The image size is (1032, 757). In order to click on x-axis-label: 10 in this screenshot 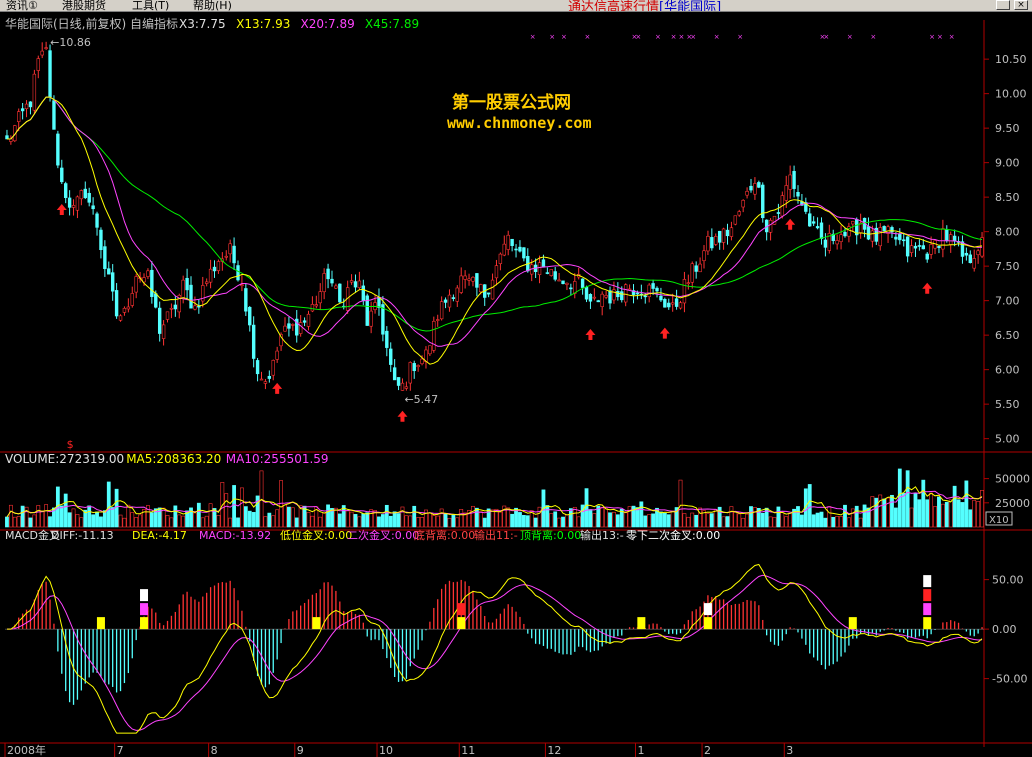, I will do `click(386, 750)`.